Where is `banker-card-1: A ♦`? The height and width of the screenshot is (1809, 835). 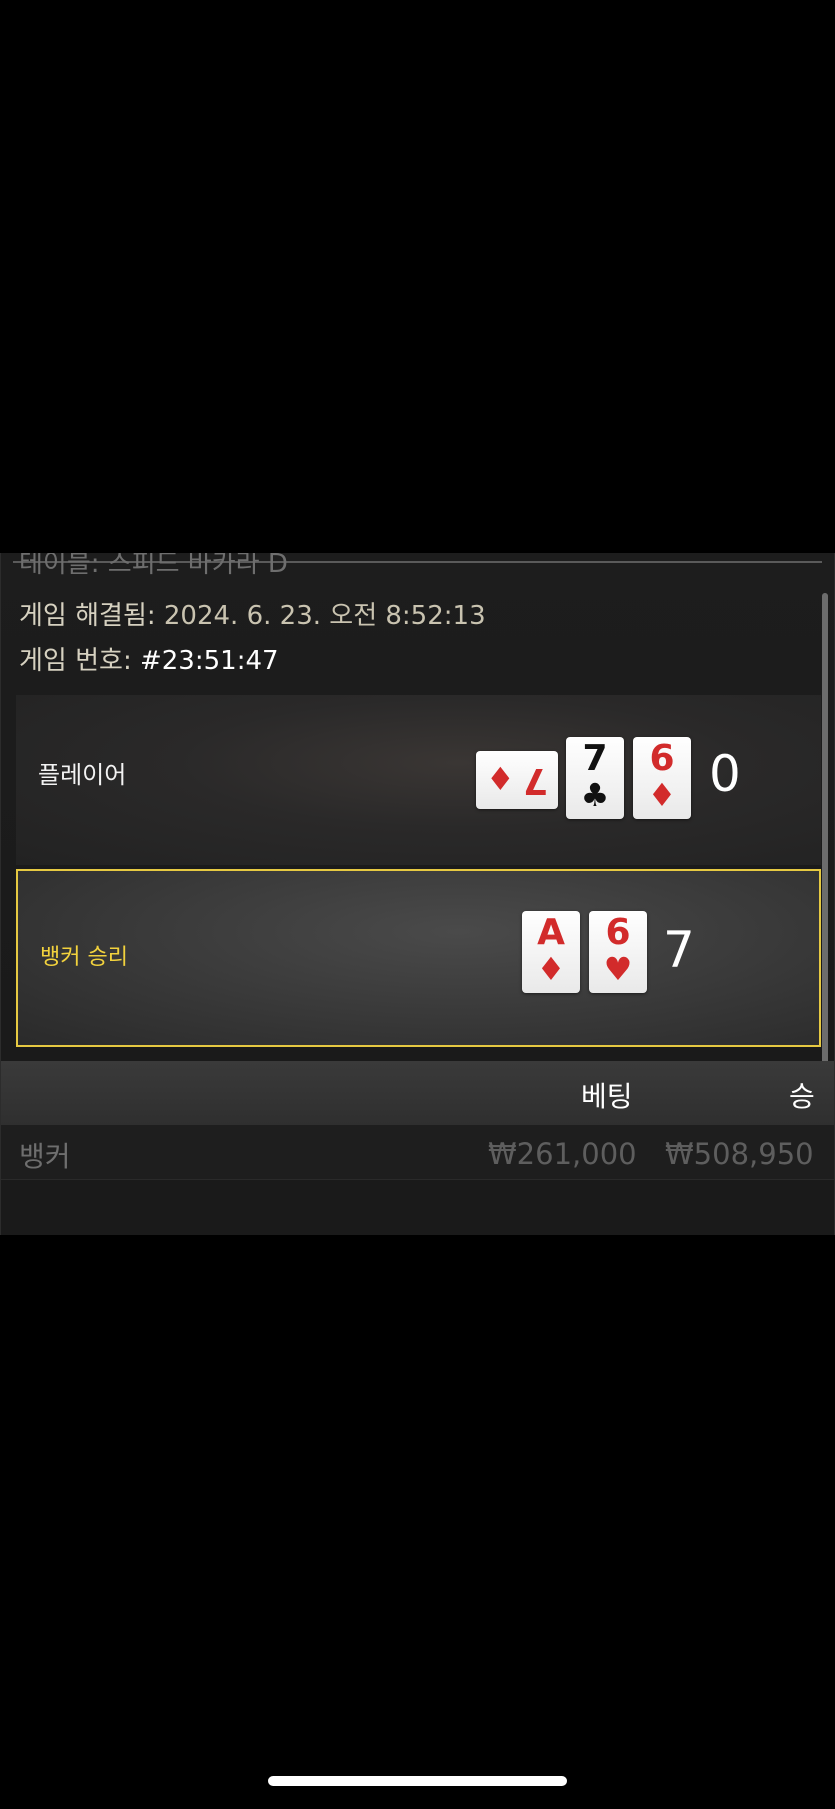
banker-card-1: A ♦ is located at coordinates (551, 952).